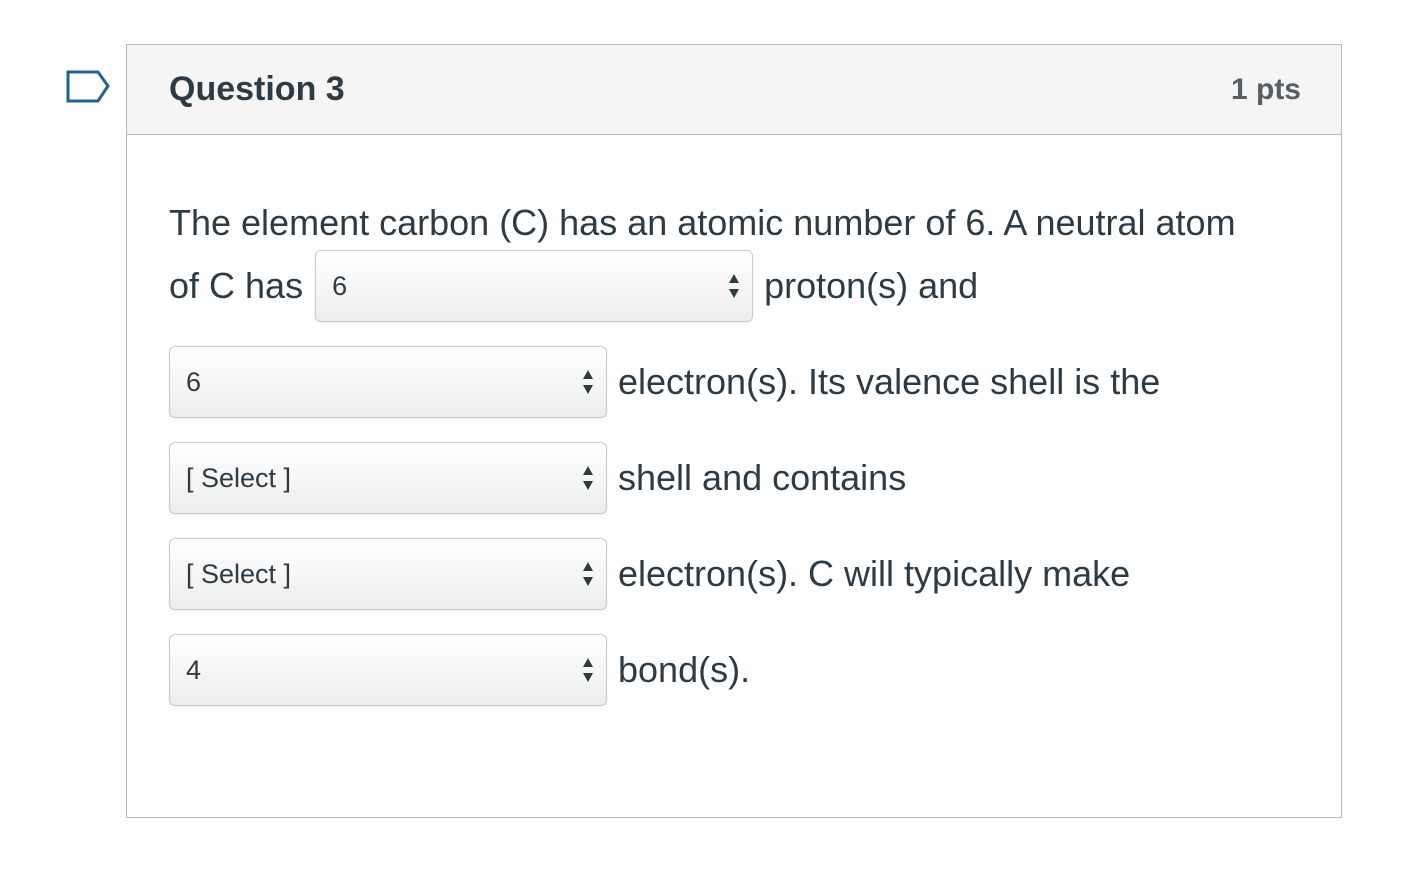  What do you see at coordinates (762, 477) in the screenshot?
I see `valence-shell-suffix-text: shell and contains` at bounding box center [762, 477].